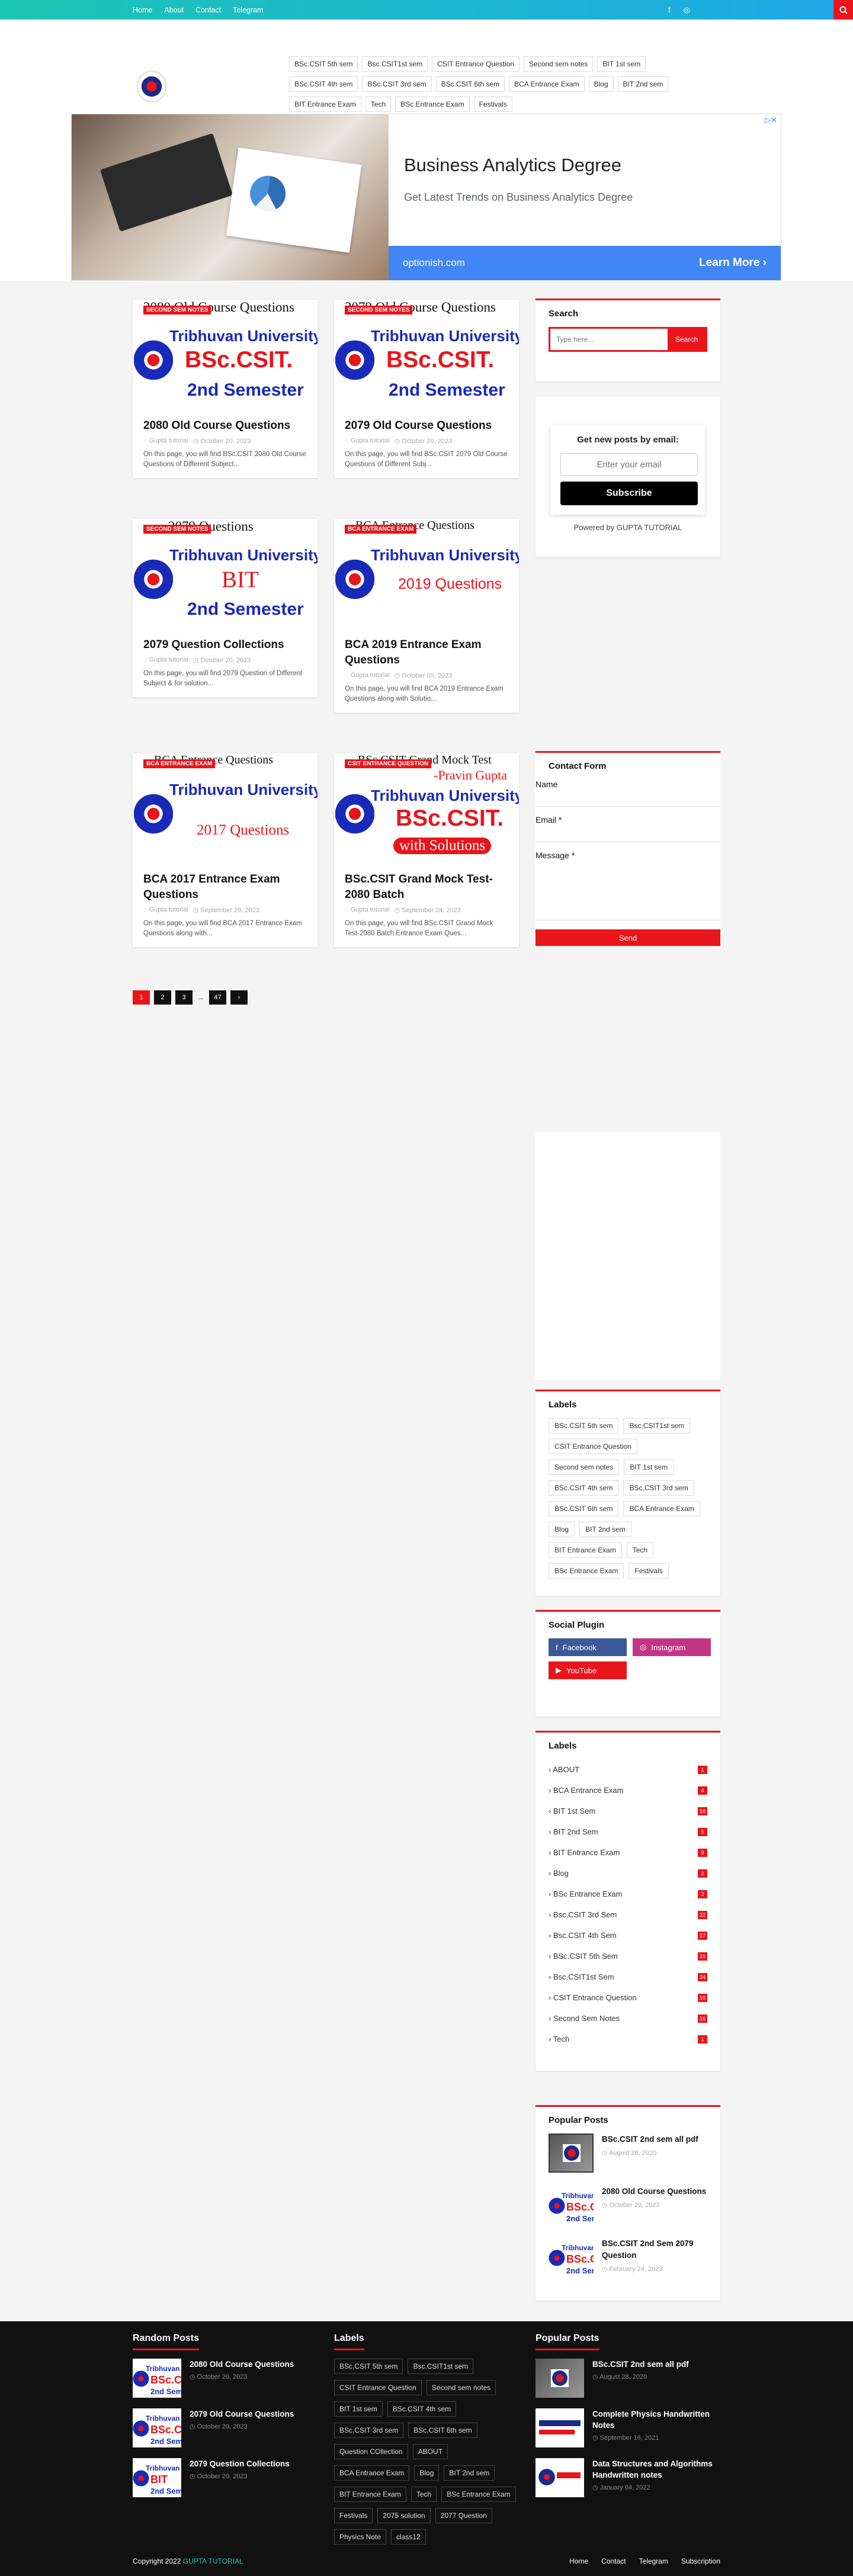 The height and width of the screenshot is (2576, 853). What do you see at coordinates (354, 2515) in the screenshot?
I see `footer-label-chip: Festivals` at bounding box center [354, 2515].